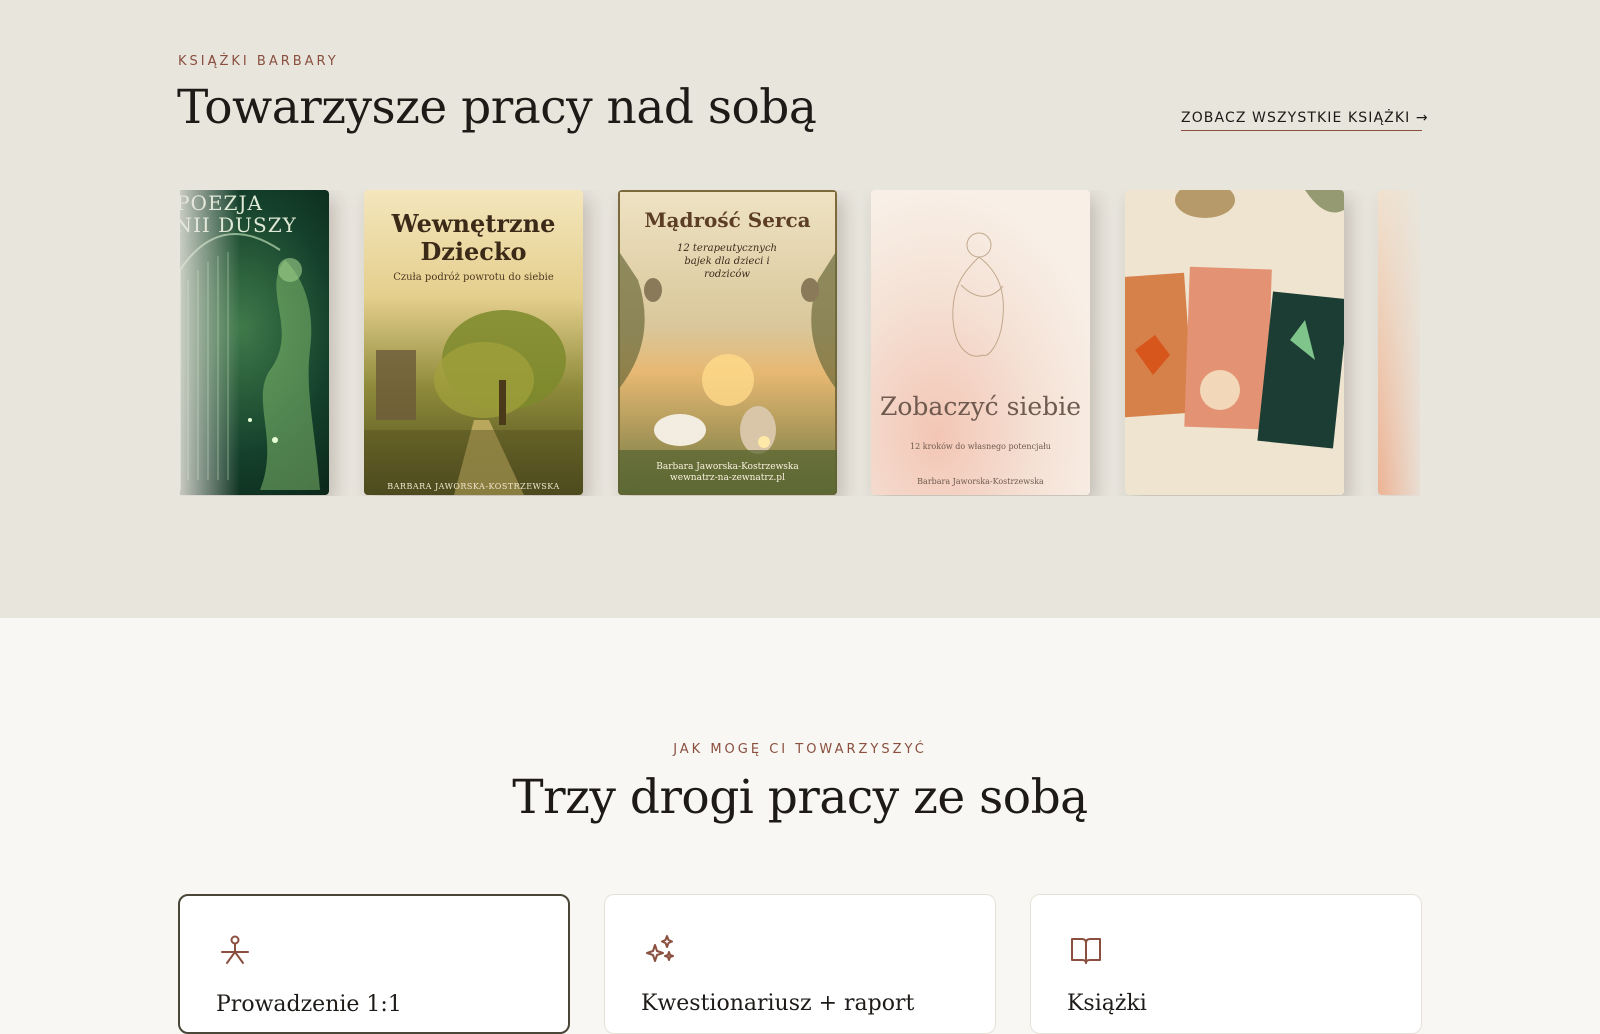  What do you see at coordinates (374, 964) in the screenshot?
I see `service-card-coaching: Prowadzenie 1:1` at bounding box center [374, 964].